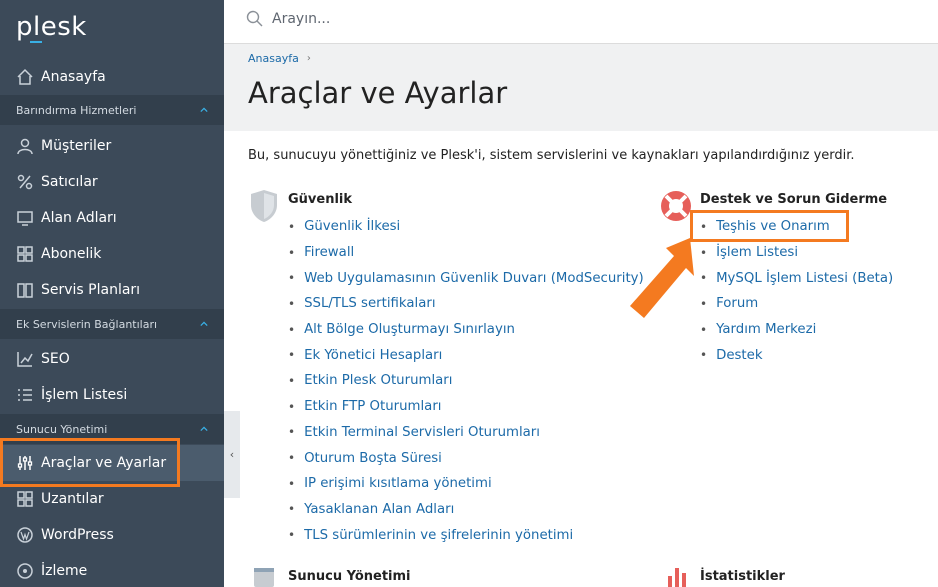  I want to click on list-item: • MySQL İşlem Listesi (Beta), so click(797, 278).